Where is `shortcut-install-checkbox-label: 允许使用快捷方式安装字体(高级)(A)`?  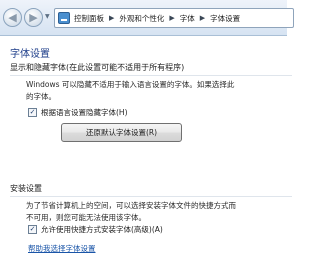
shortcut-install-checkbox-label: 允许使用快捷方式安装字体(高级)(A) is located at coordinates (102, 229).